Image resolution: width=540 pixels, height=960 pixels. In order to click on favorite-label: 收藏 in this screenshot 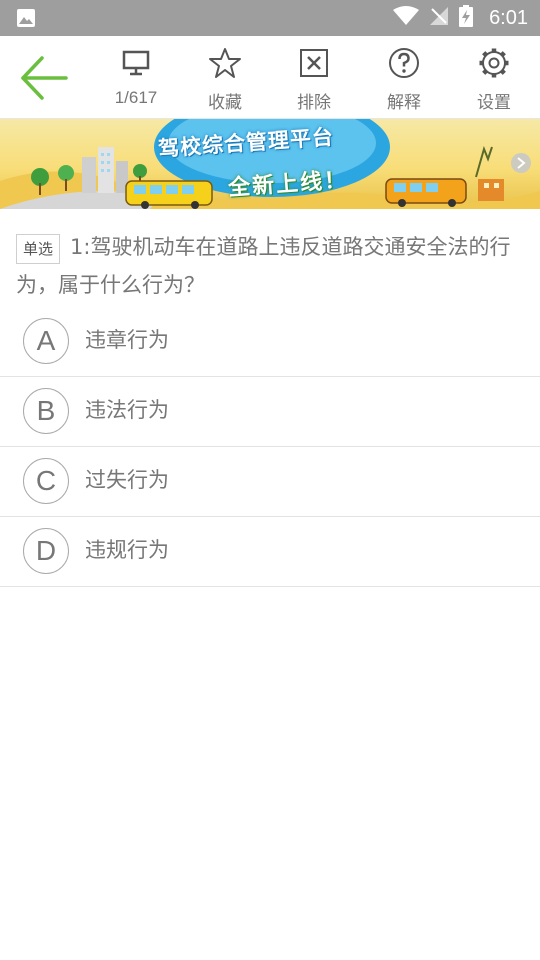, I will do `click(225, 102)`.